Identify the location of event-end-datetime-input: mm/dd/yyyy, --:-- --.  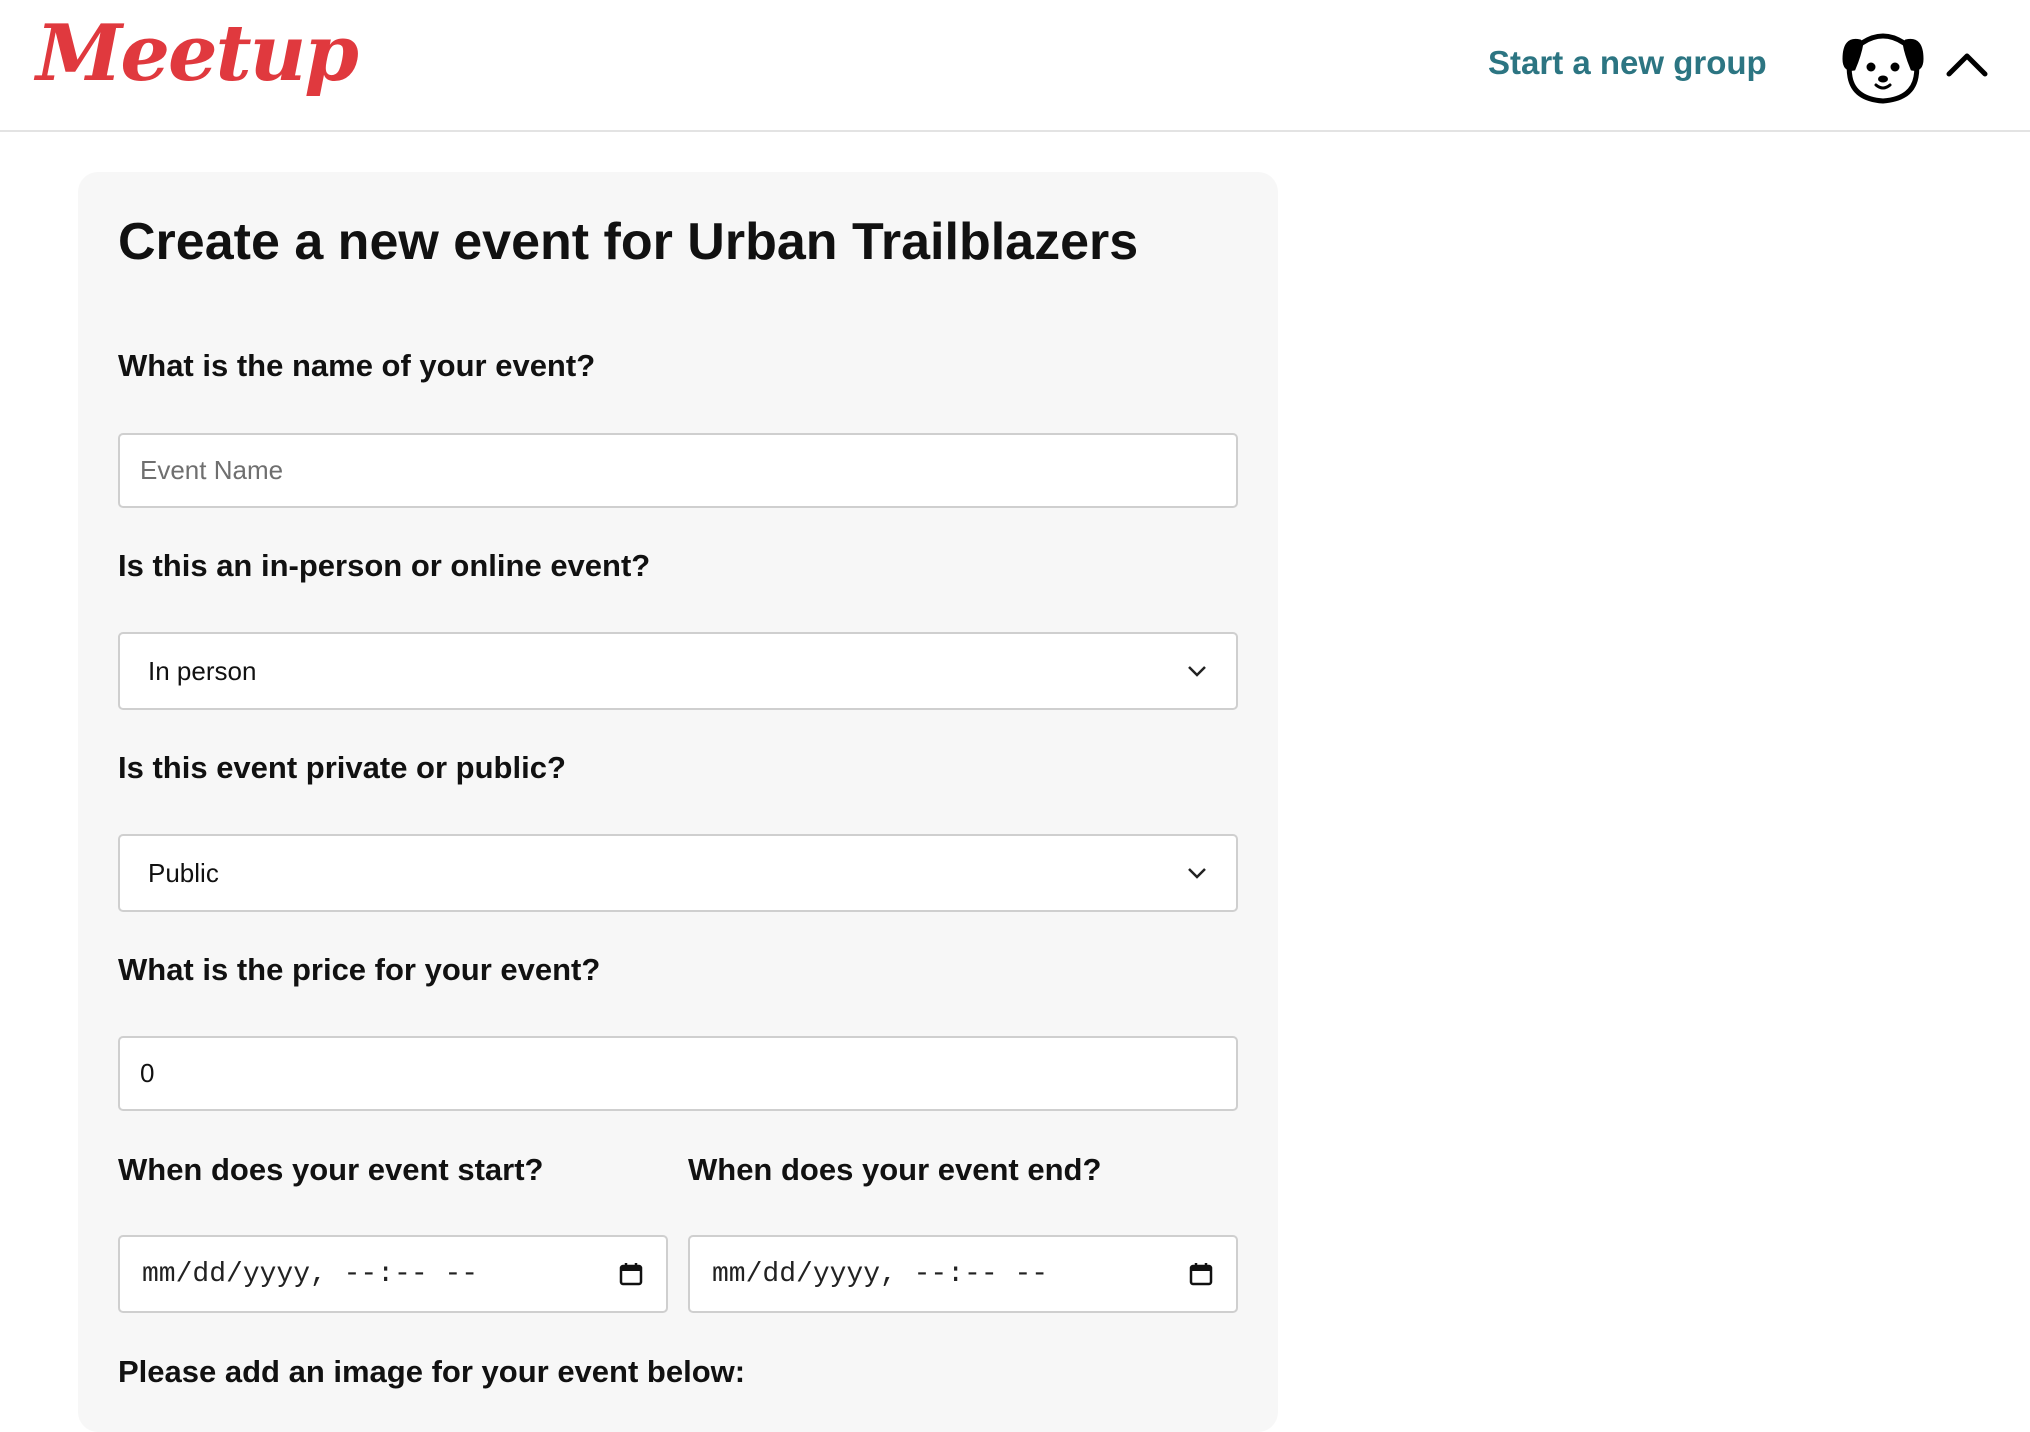
(963, 1274).